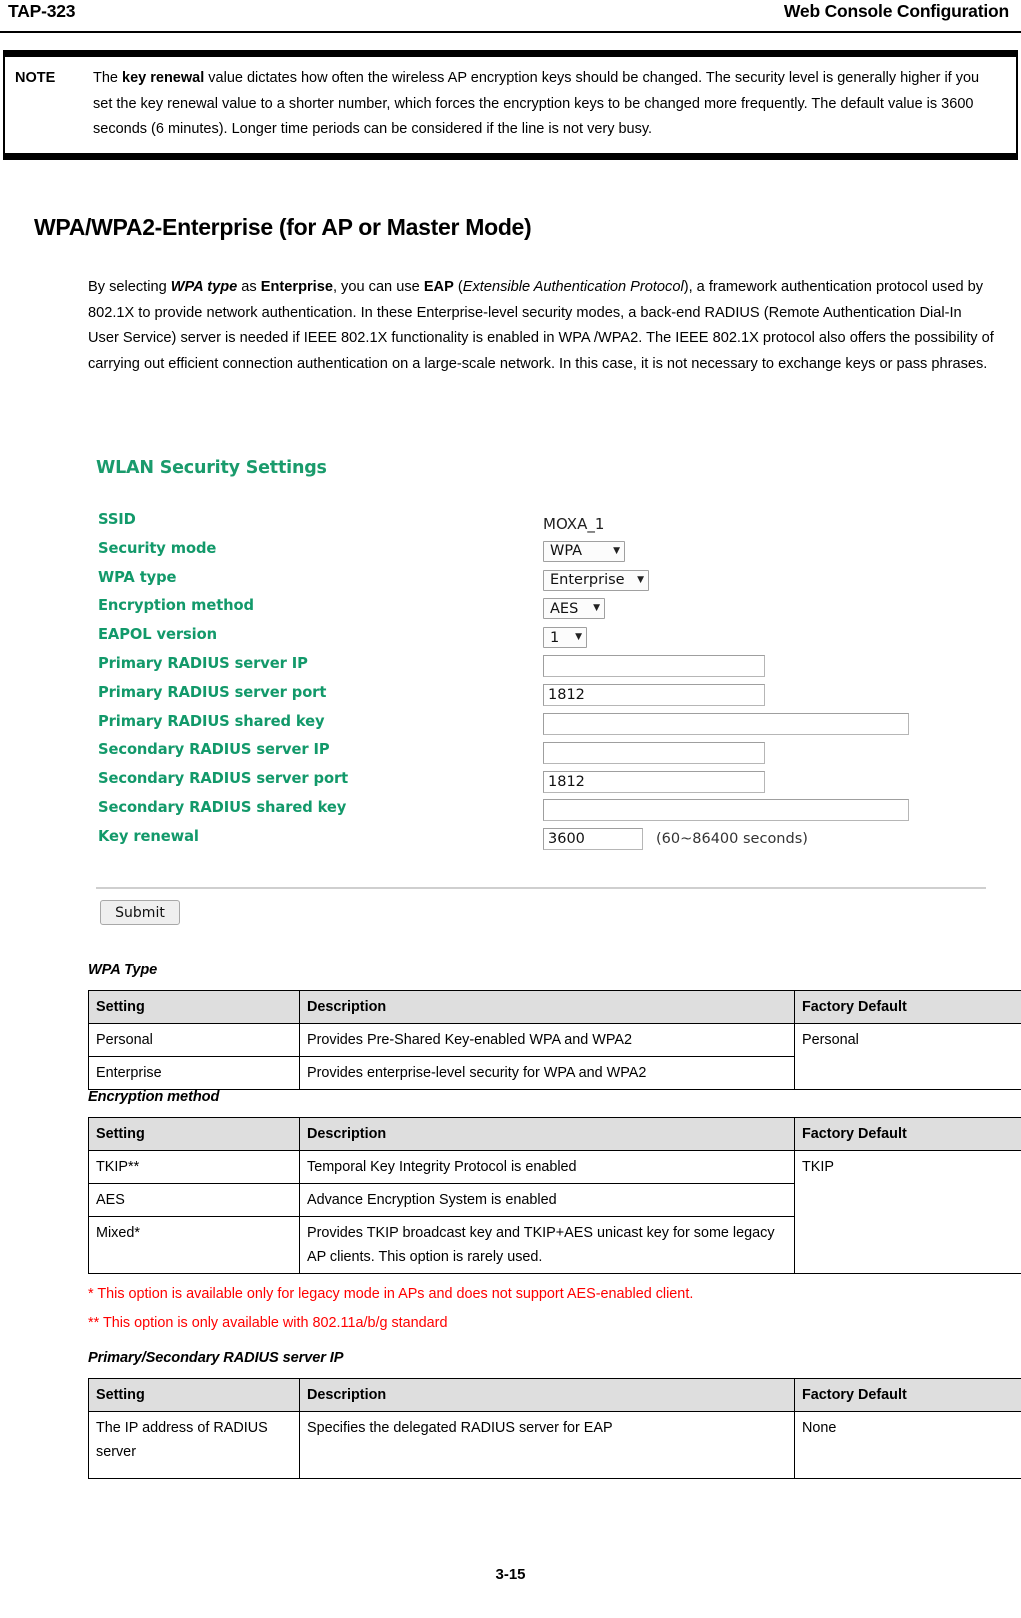  I want to click on console-panel-title: WLAN Security Settings, so click(211, 468).